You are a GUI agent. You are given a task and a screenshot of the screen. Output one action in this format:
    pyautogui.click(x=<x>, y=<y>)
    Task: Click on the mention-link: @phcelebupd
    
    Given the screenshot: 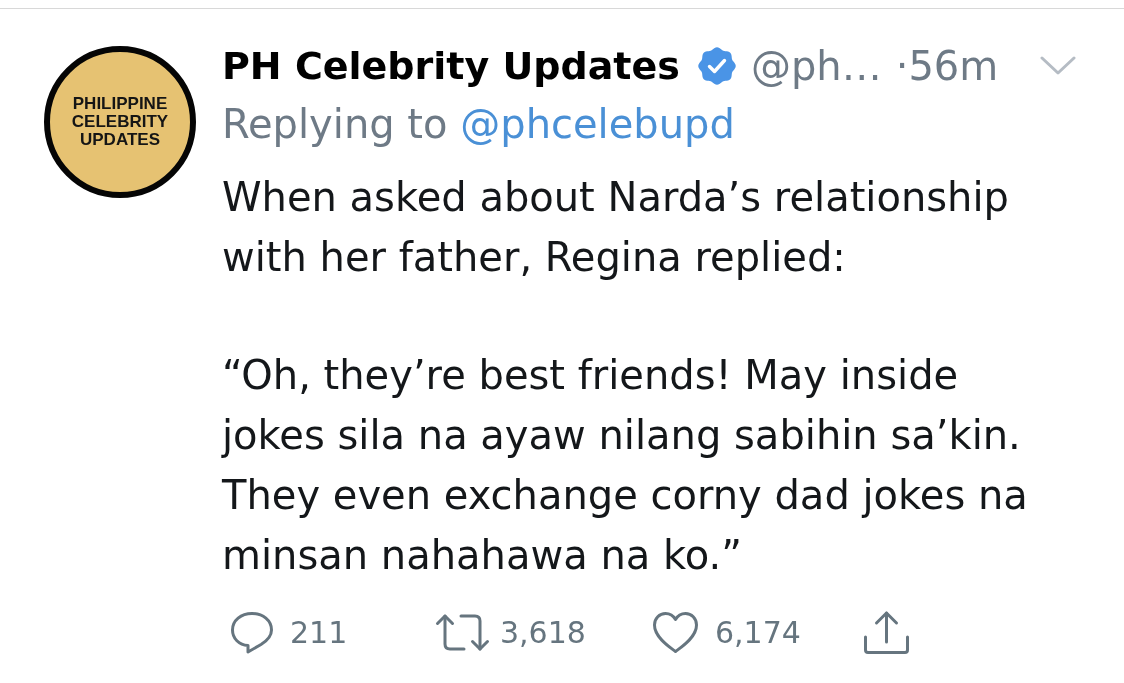 What is the action you would take?
    pyautogui.click(x=597, y=124)
    